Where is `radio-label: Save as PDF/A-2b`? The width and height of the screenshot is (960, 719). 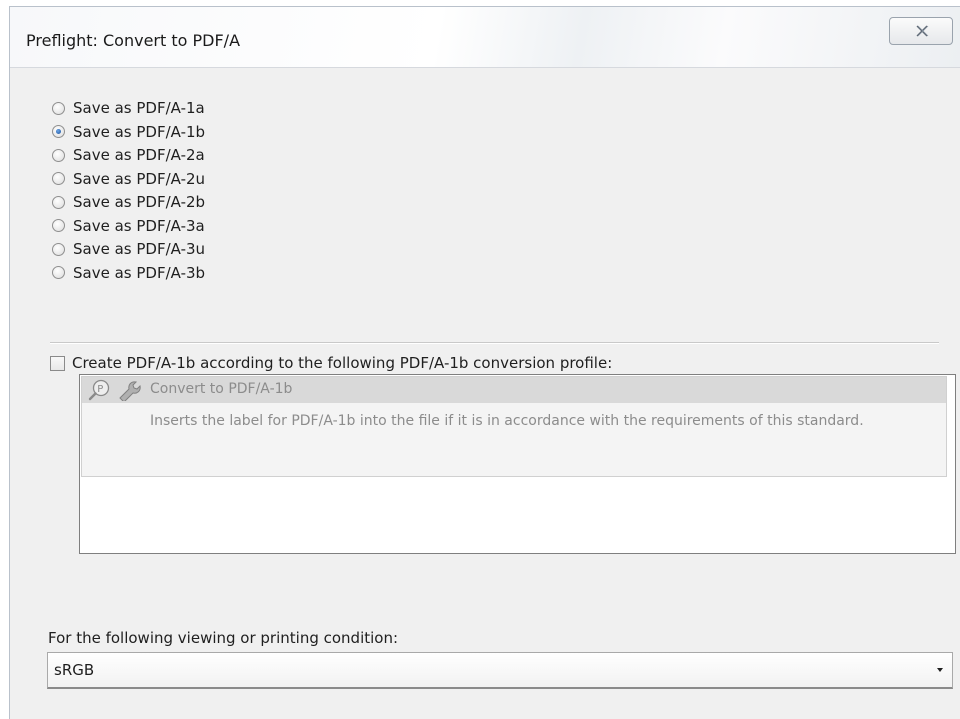 radio-label: Save as PDF/A-2b is located at coordinates (139, 202).